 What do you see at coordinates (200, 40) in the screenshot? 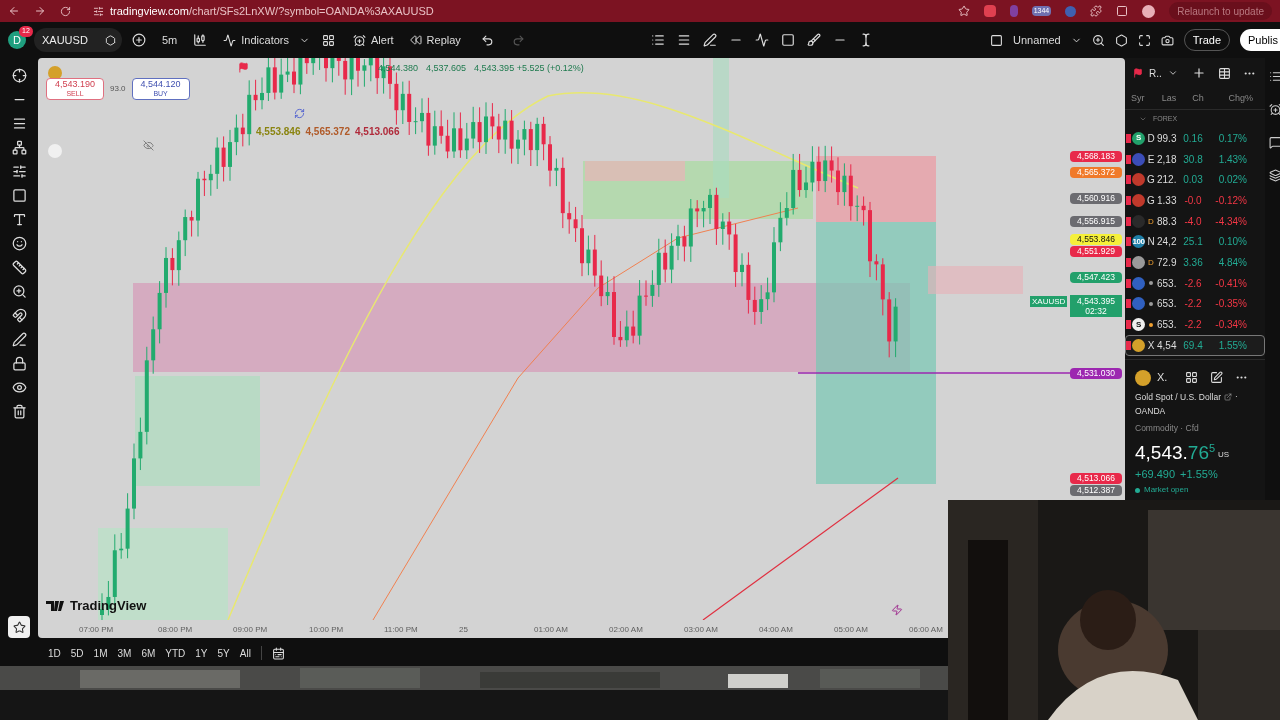
I see `candlestick-icon` at bounding box center [200, 40].